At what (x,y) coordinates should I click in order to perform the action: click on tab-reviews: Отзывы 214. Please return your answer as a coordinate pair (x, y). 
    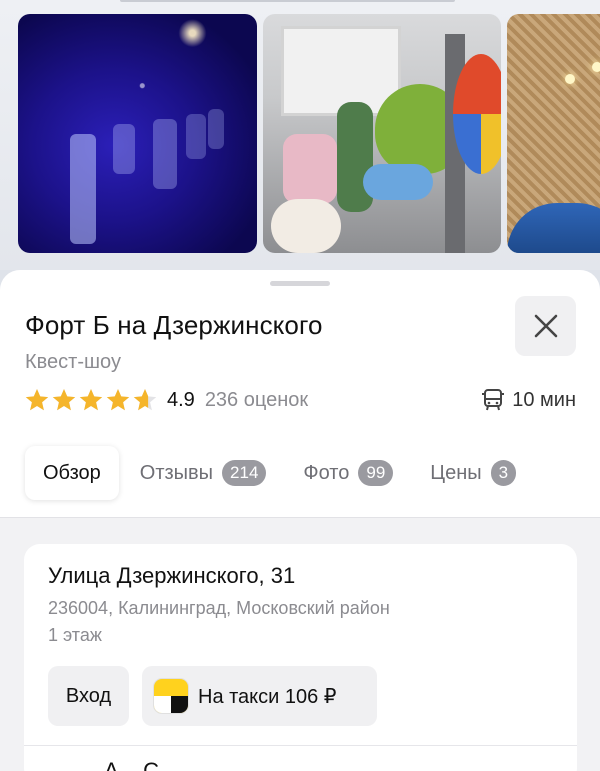
    Looking at the image, I should click on (203, 473).